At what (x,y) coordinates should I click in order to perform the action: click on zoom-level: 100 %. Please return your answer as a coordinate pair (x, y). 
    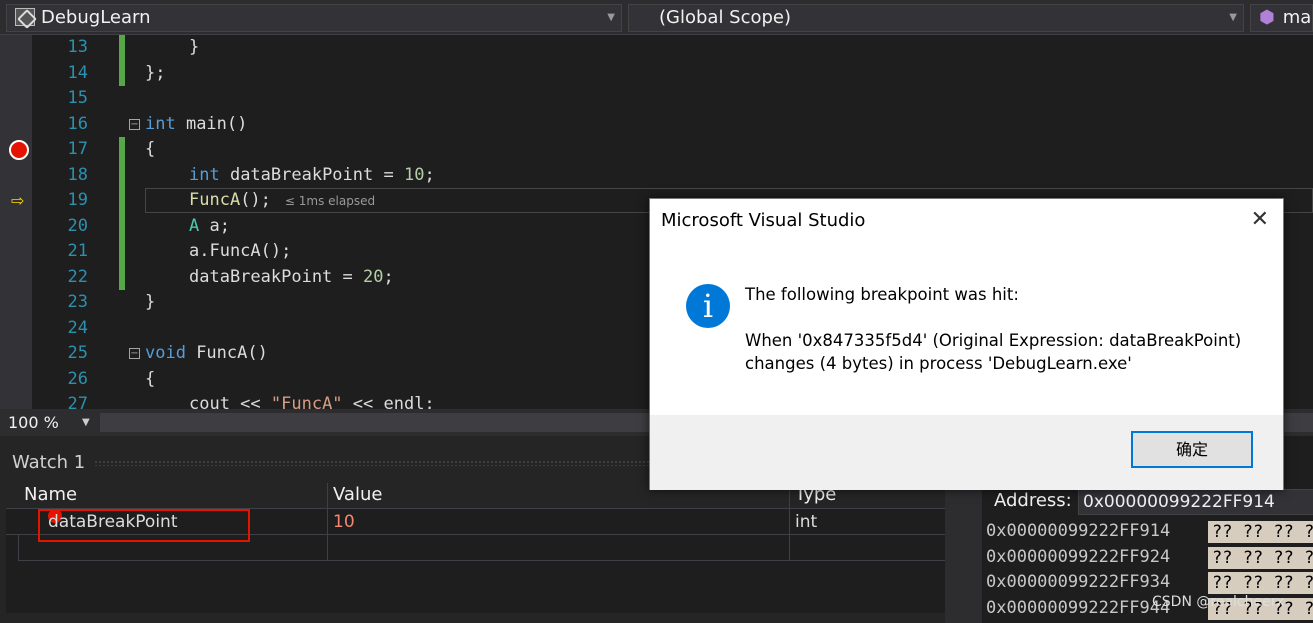
    Looking at the image, I should click on (33, 422).